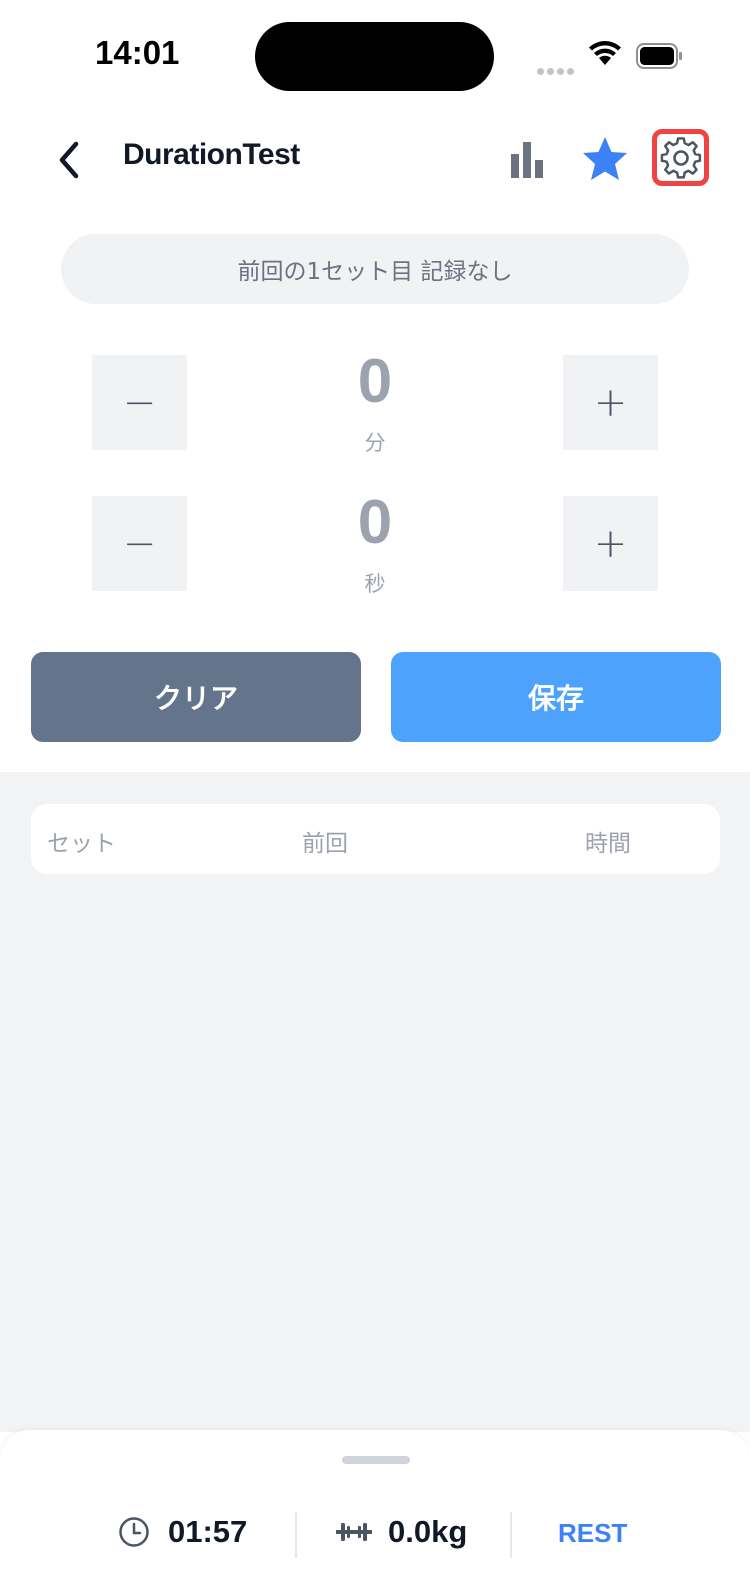 The height and width of the screenshot is (1590, 750). What do you see at coordinates (211, 154) in the screenshot?
I see `page-title: DurationTest` at bounding box center [211, 154].